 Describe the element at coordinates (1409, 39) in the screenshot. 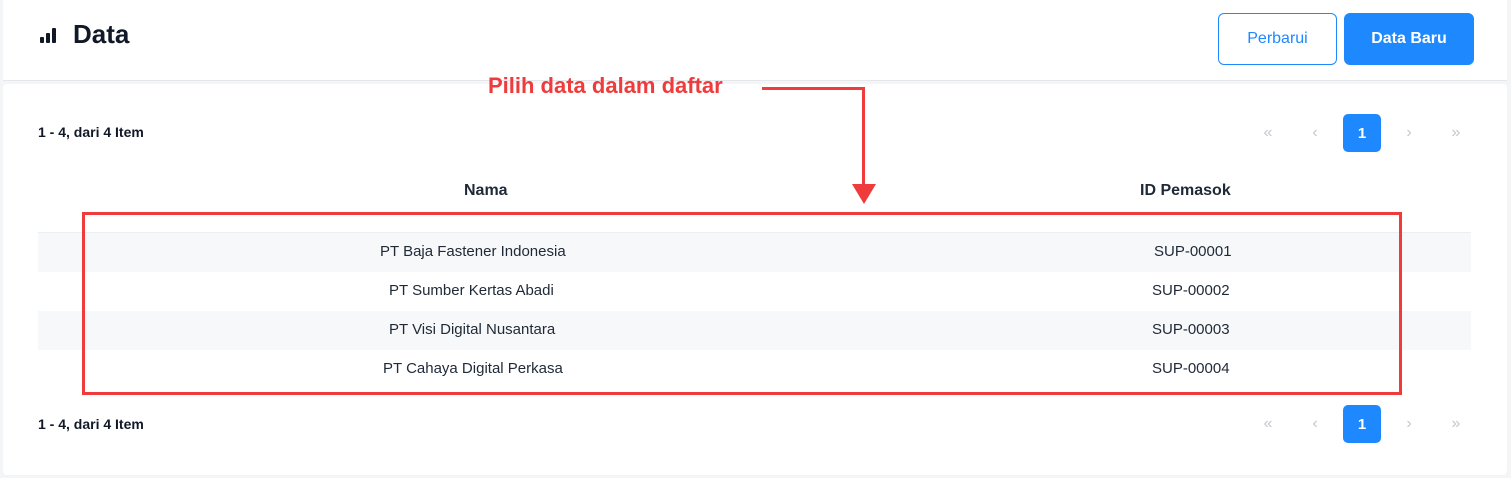

I see `new-data-button: Data Baru` at that location.